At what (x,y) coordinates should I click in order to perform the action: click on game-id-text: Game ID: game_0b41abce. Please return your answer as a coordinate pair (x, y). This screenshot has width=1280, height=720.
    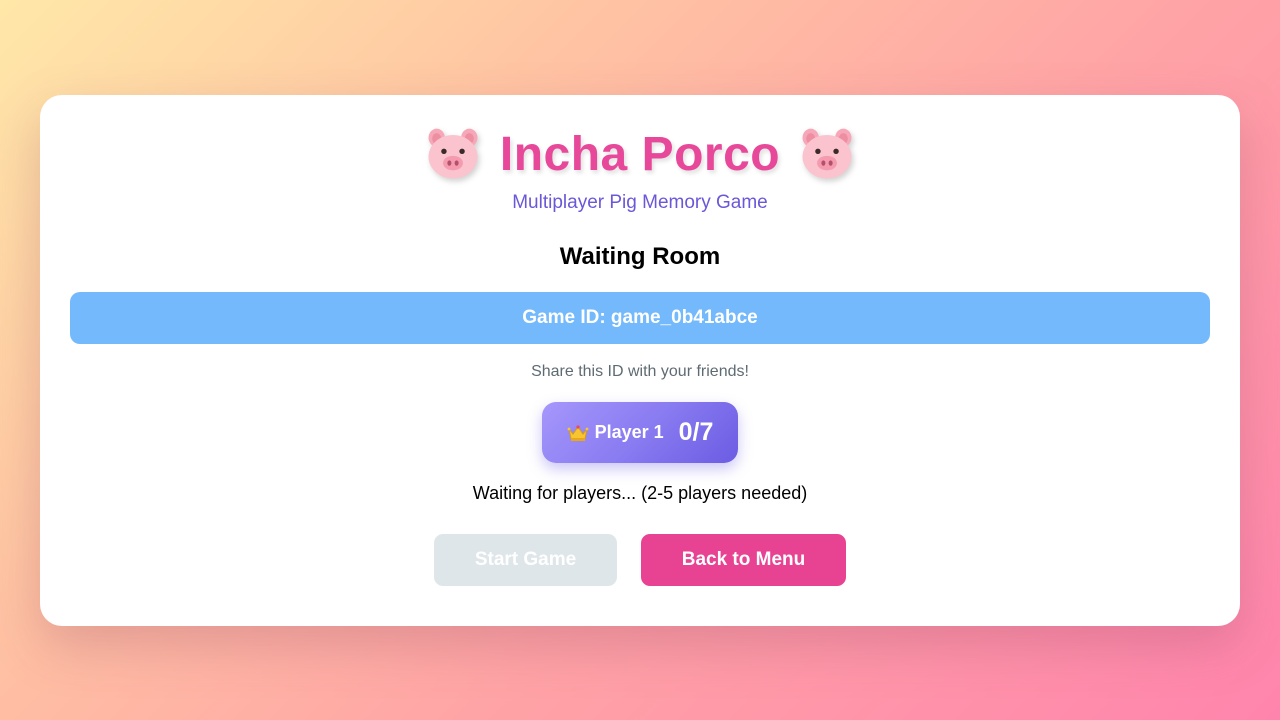
    Looking at the image, I should click on (640, 317).